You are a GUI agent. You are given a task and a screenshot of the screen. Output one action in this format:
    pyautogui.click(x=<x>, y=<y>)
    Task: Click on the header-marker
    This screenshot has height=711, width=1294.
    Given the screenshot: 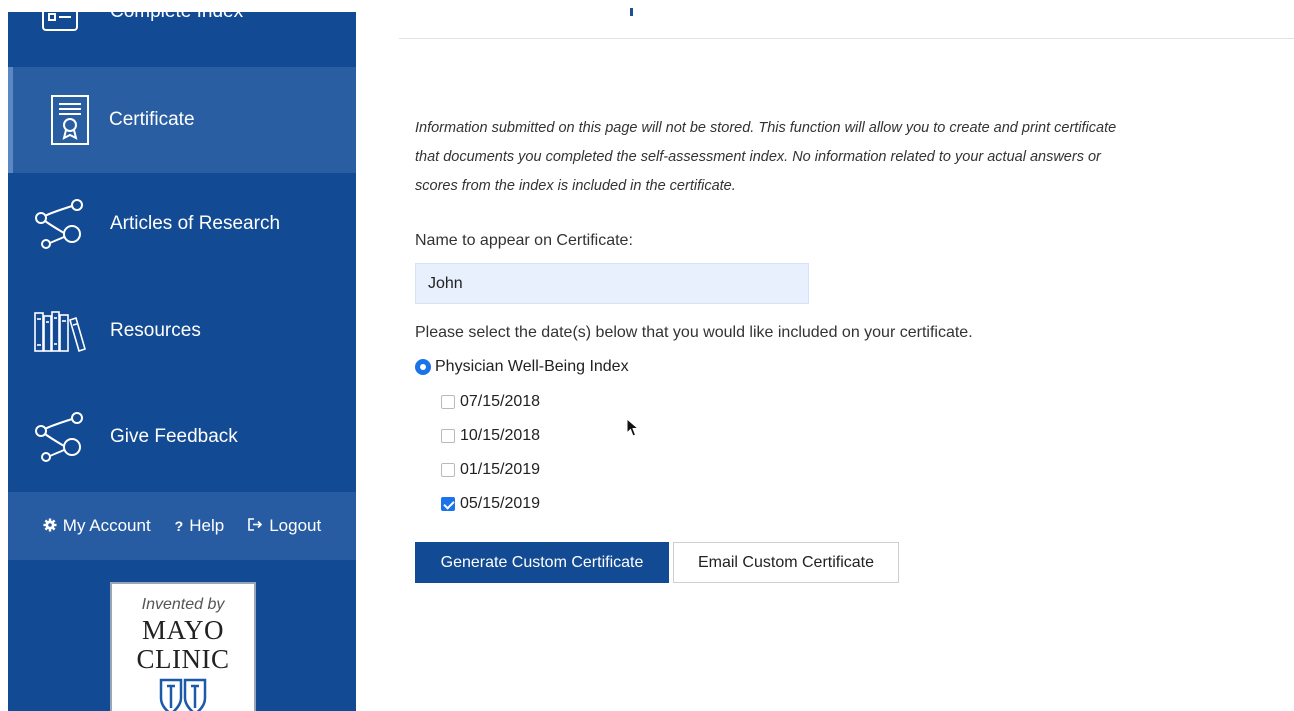 What is the action you would take?
    pyautogui.click(x=631, y=12)
    